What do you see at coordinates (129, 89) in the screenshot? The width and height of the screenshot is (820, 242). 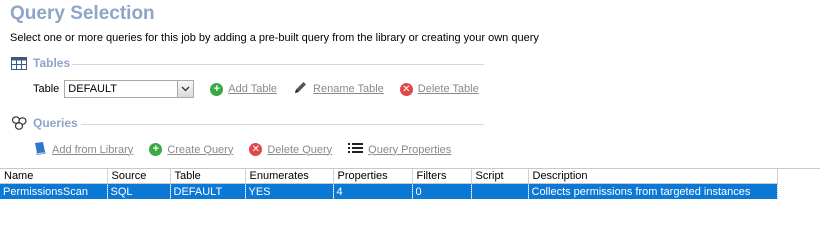 I see `table-select: DEFAULT` at bounding box center [129, 89].